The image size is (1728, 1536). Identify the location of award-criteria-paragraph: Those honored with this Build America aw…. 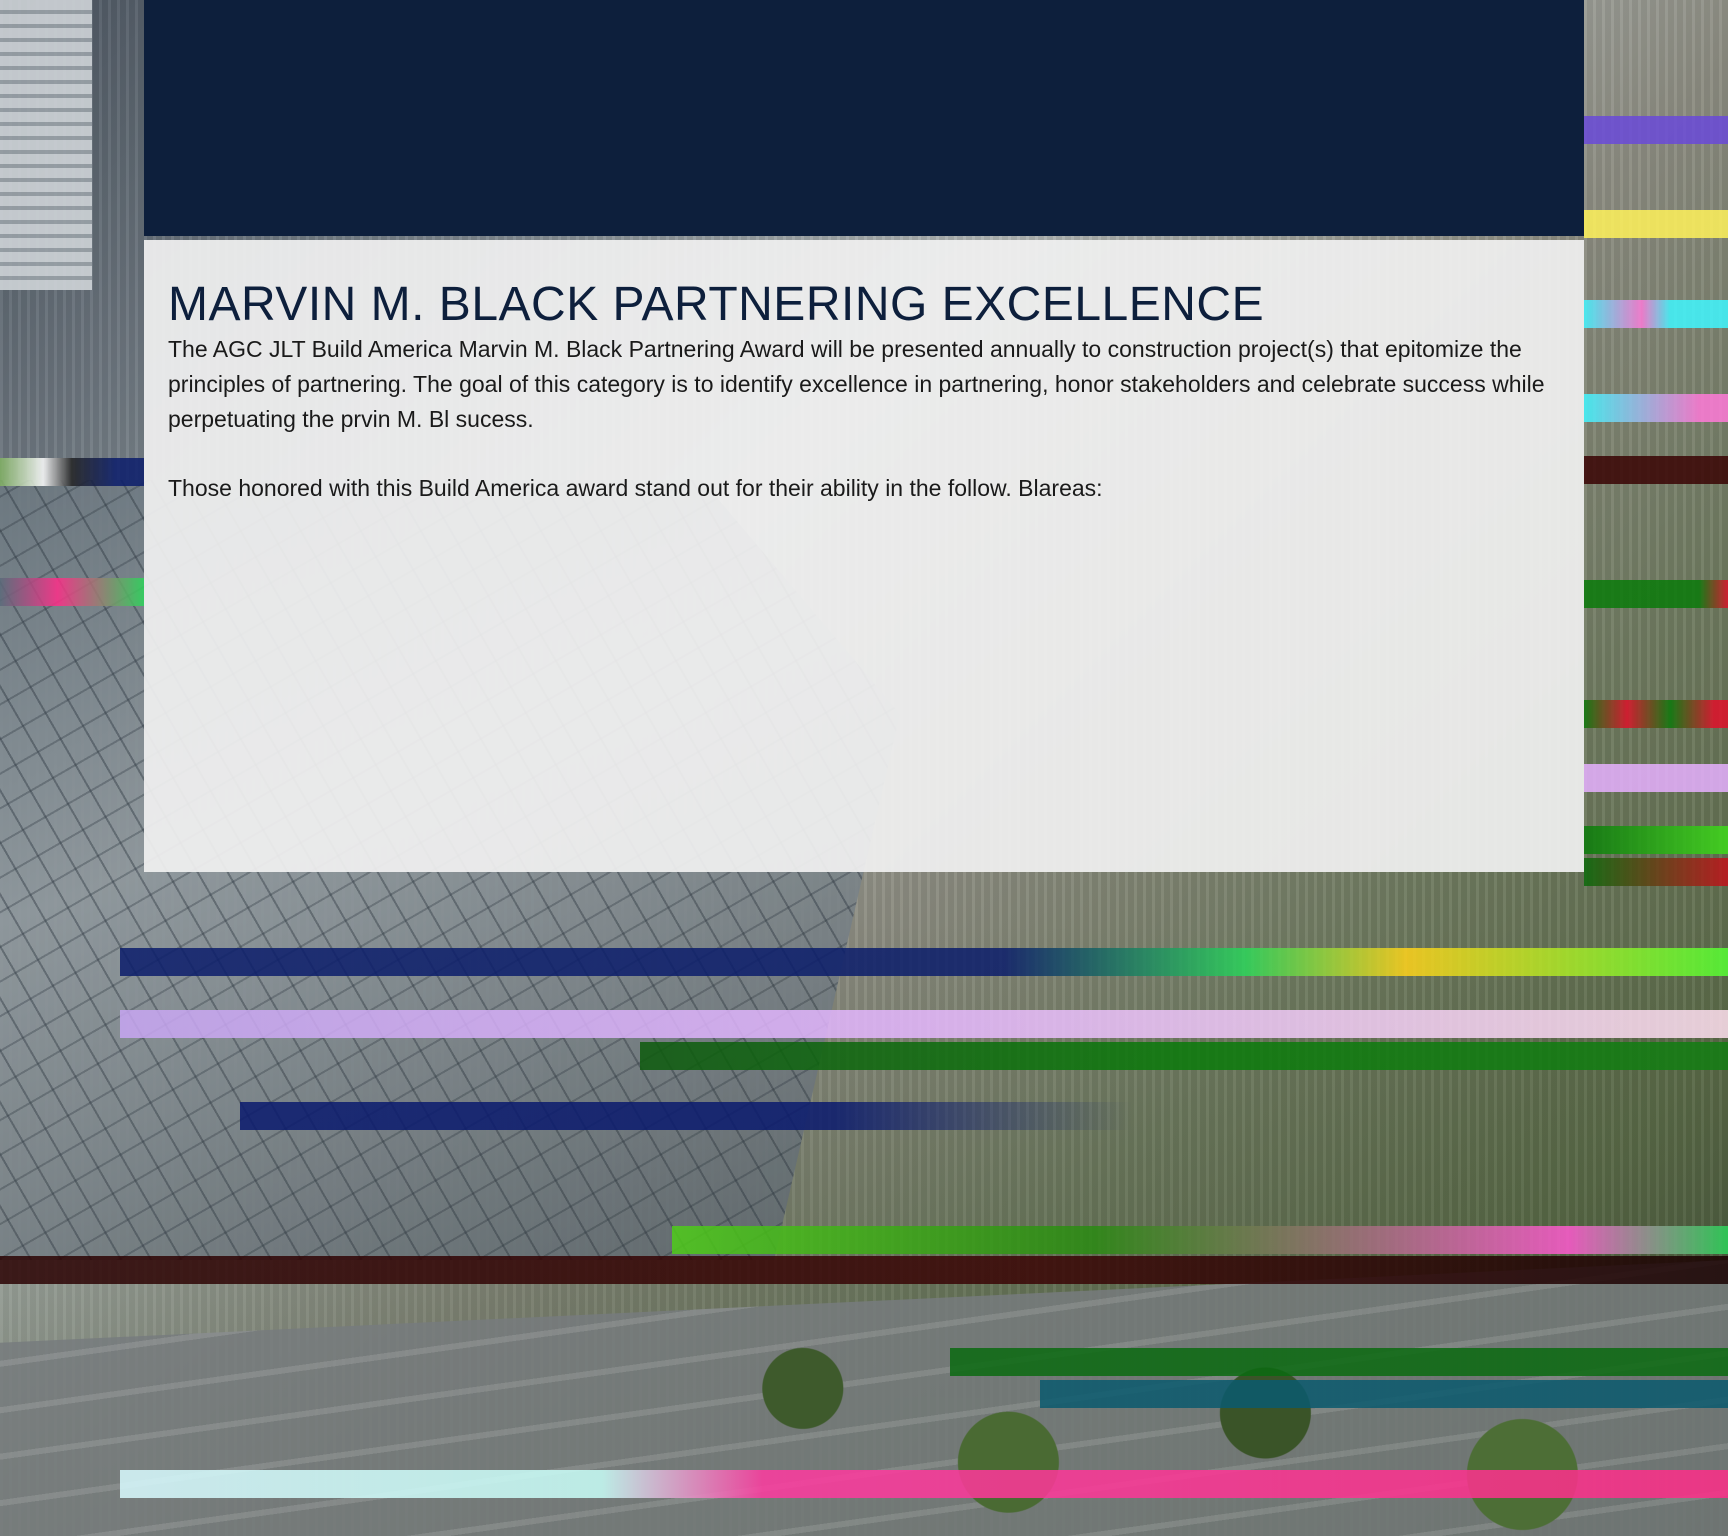
(635, 488).